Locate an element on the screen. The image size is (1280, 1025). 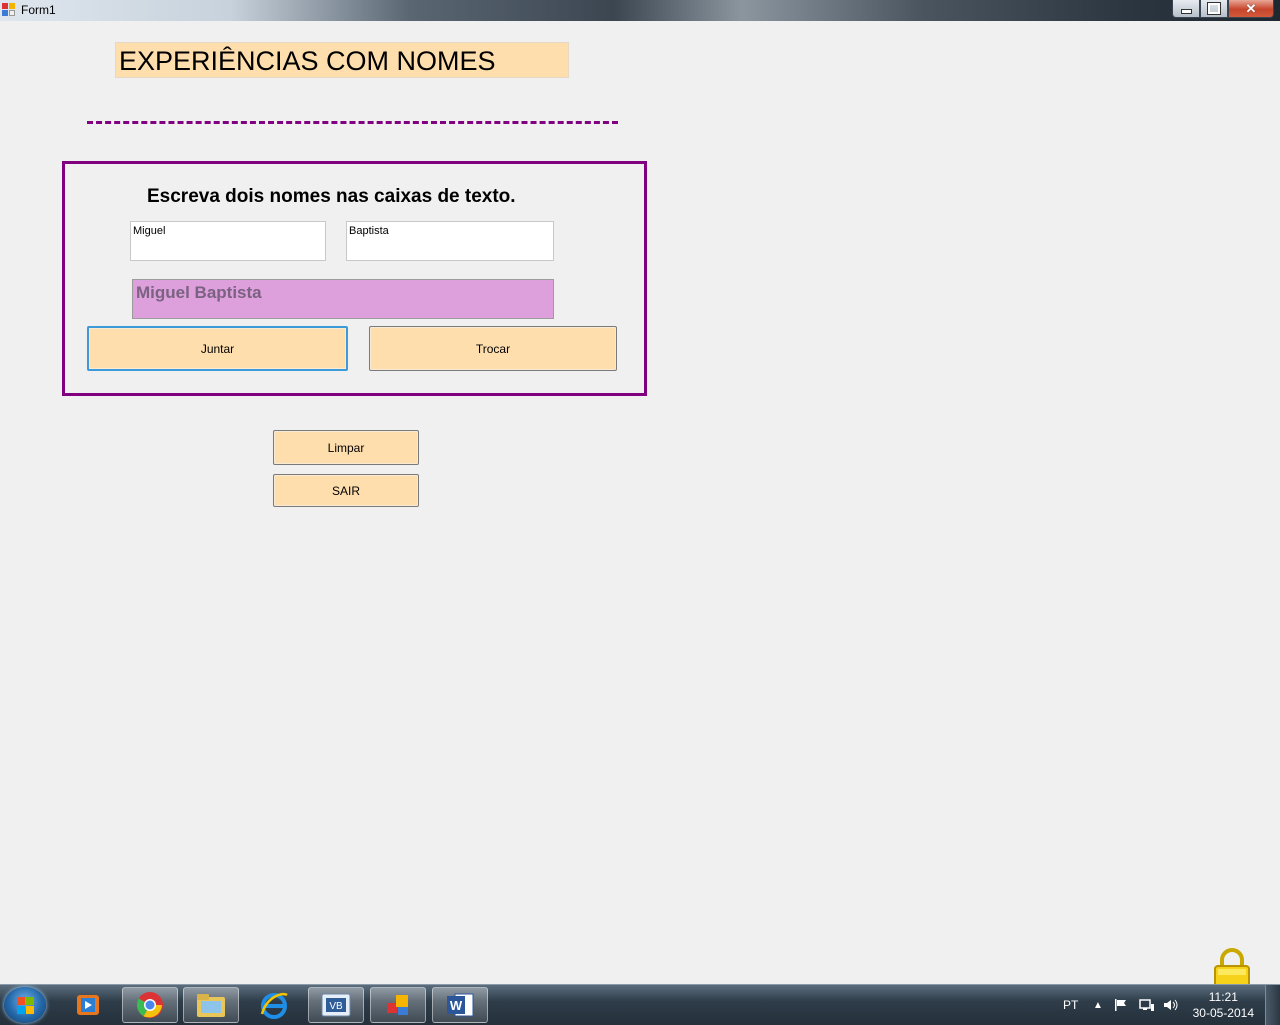
media-player-icon is located at coordinates (88, 1005).